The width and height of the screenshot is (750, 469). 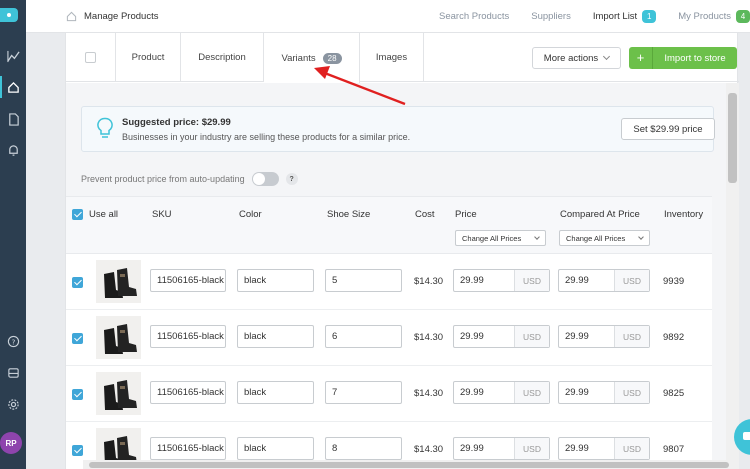 I want to click on shoe-size-input: 8, so click(x=363, y=448).